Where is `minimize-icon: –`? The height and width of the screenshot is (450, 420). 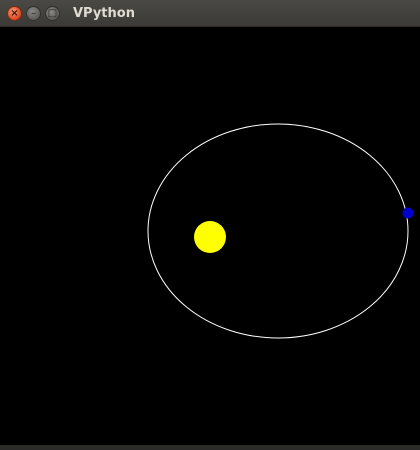
minimize-icon: – is located at coordinates (33, 13).